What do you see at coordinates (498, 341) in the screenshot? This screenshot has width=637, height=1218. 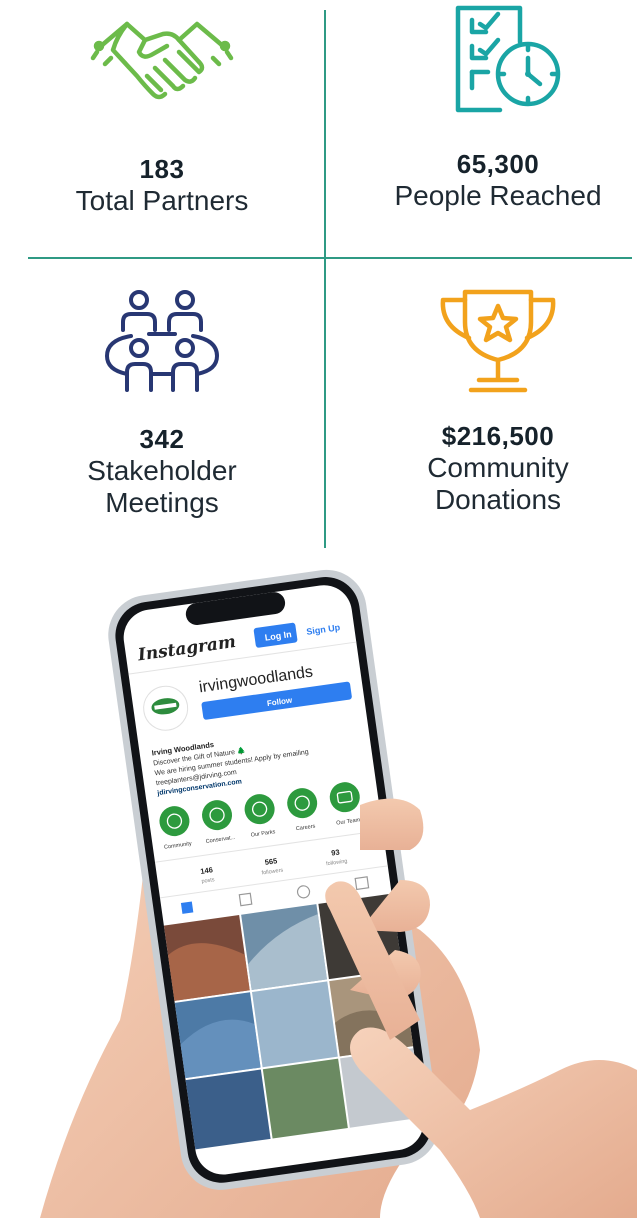 I see `trophy-icon` at bounding box center [498, 341].